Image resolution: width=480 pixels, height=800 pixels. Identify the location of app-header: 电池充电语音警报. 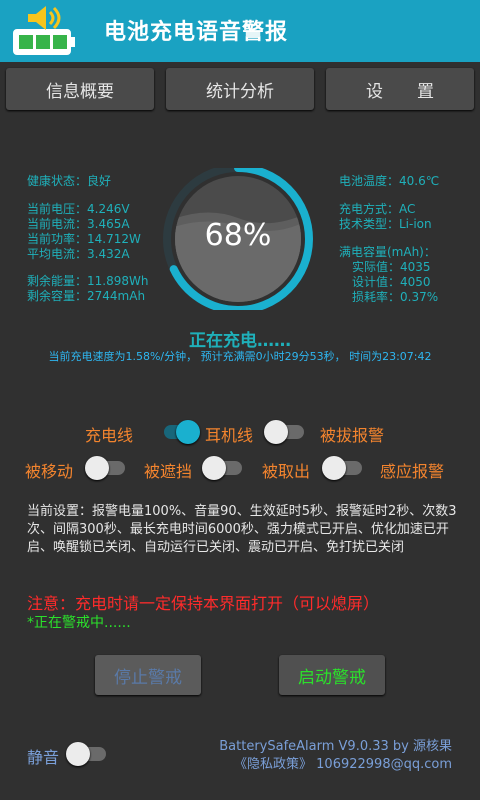
(240, 31).